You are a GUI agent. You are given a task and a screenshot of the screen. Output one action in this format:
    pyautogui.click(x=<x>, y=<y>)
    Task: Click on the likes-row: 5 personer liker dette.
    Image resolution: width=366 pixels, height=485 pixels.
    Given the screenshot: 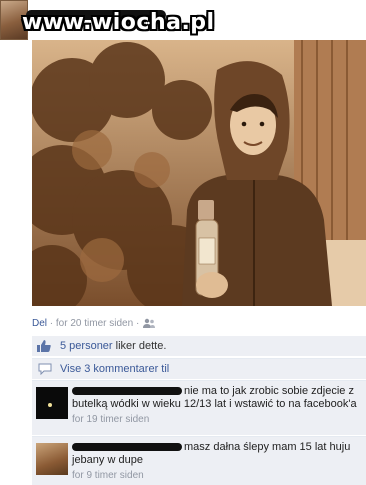 What is the action you would take?
    pyautogui.click(x=199, y=346)
    